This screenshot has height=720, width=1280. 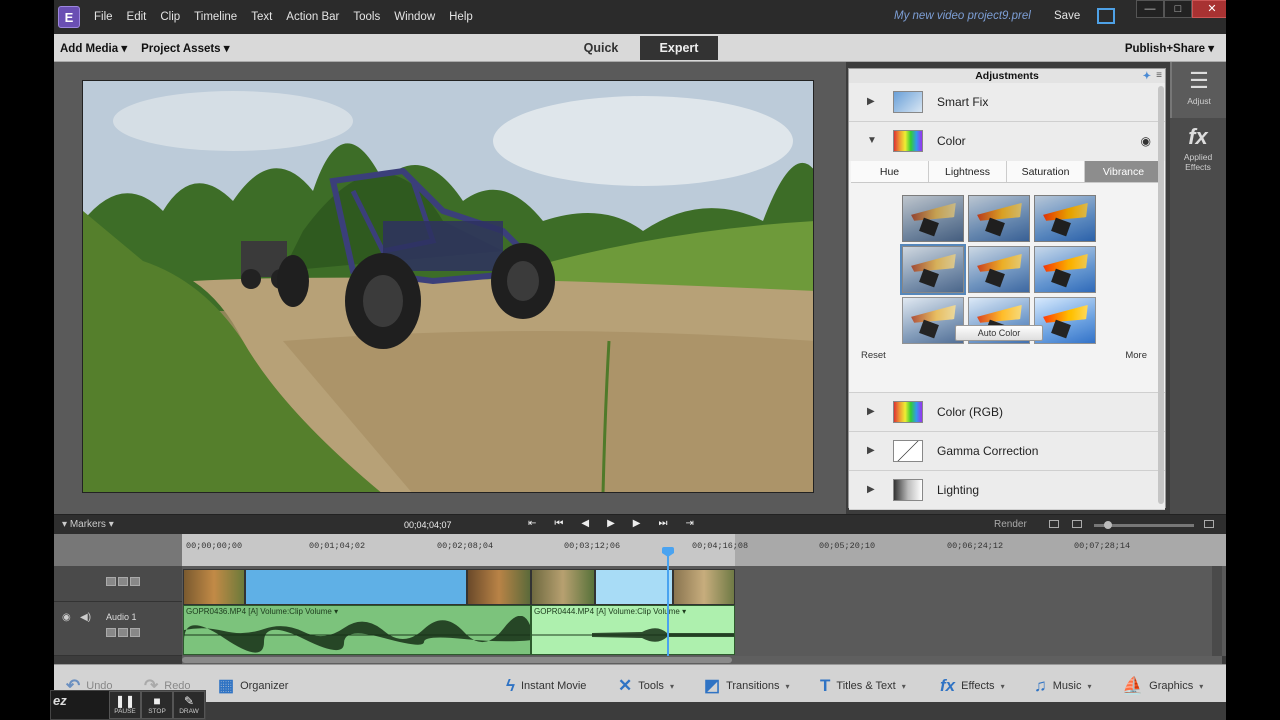 What do you see at coordinates (1124, 171) in the screenshot?
I see `tab-vibrance: Vibrance` at bounding box center [1124, 171].